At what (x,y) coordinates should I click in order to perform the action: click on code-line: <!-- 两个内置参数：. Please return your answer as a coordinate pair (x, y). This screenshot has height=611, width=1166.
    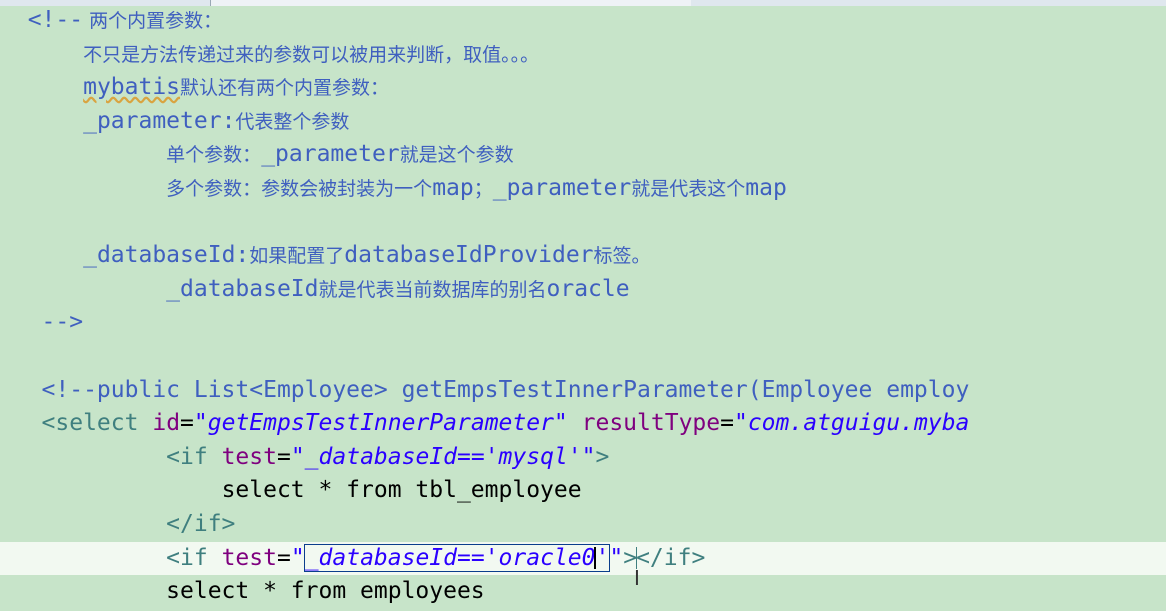
    Looking at the image, I should click on (583, 21).